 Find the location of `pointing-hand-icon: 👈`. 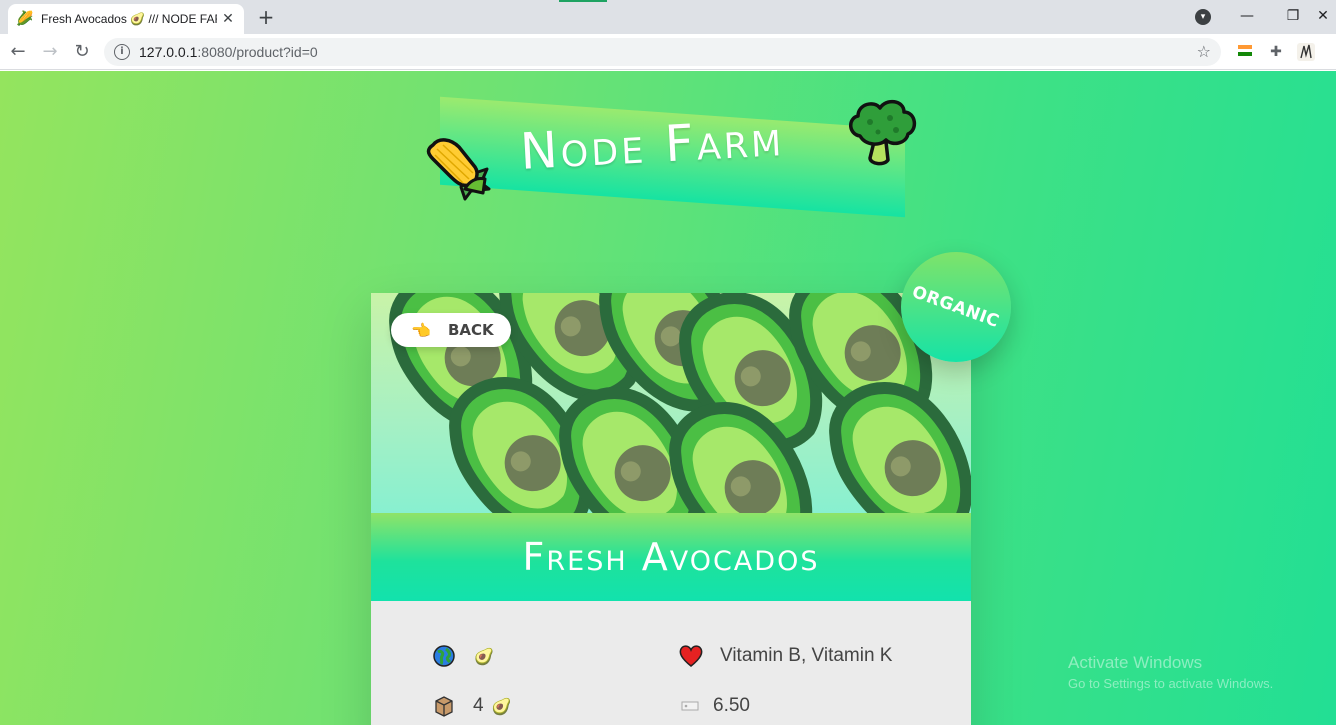

pointing-hand-icon: 👈 is located at coordinates (421, 330).